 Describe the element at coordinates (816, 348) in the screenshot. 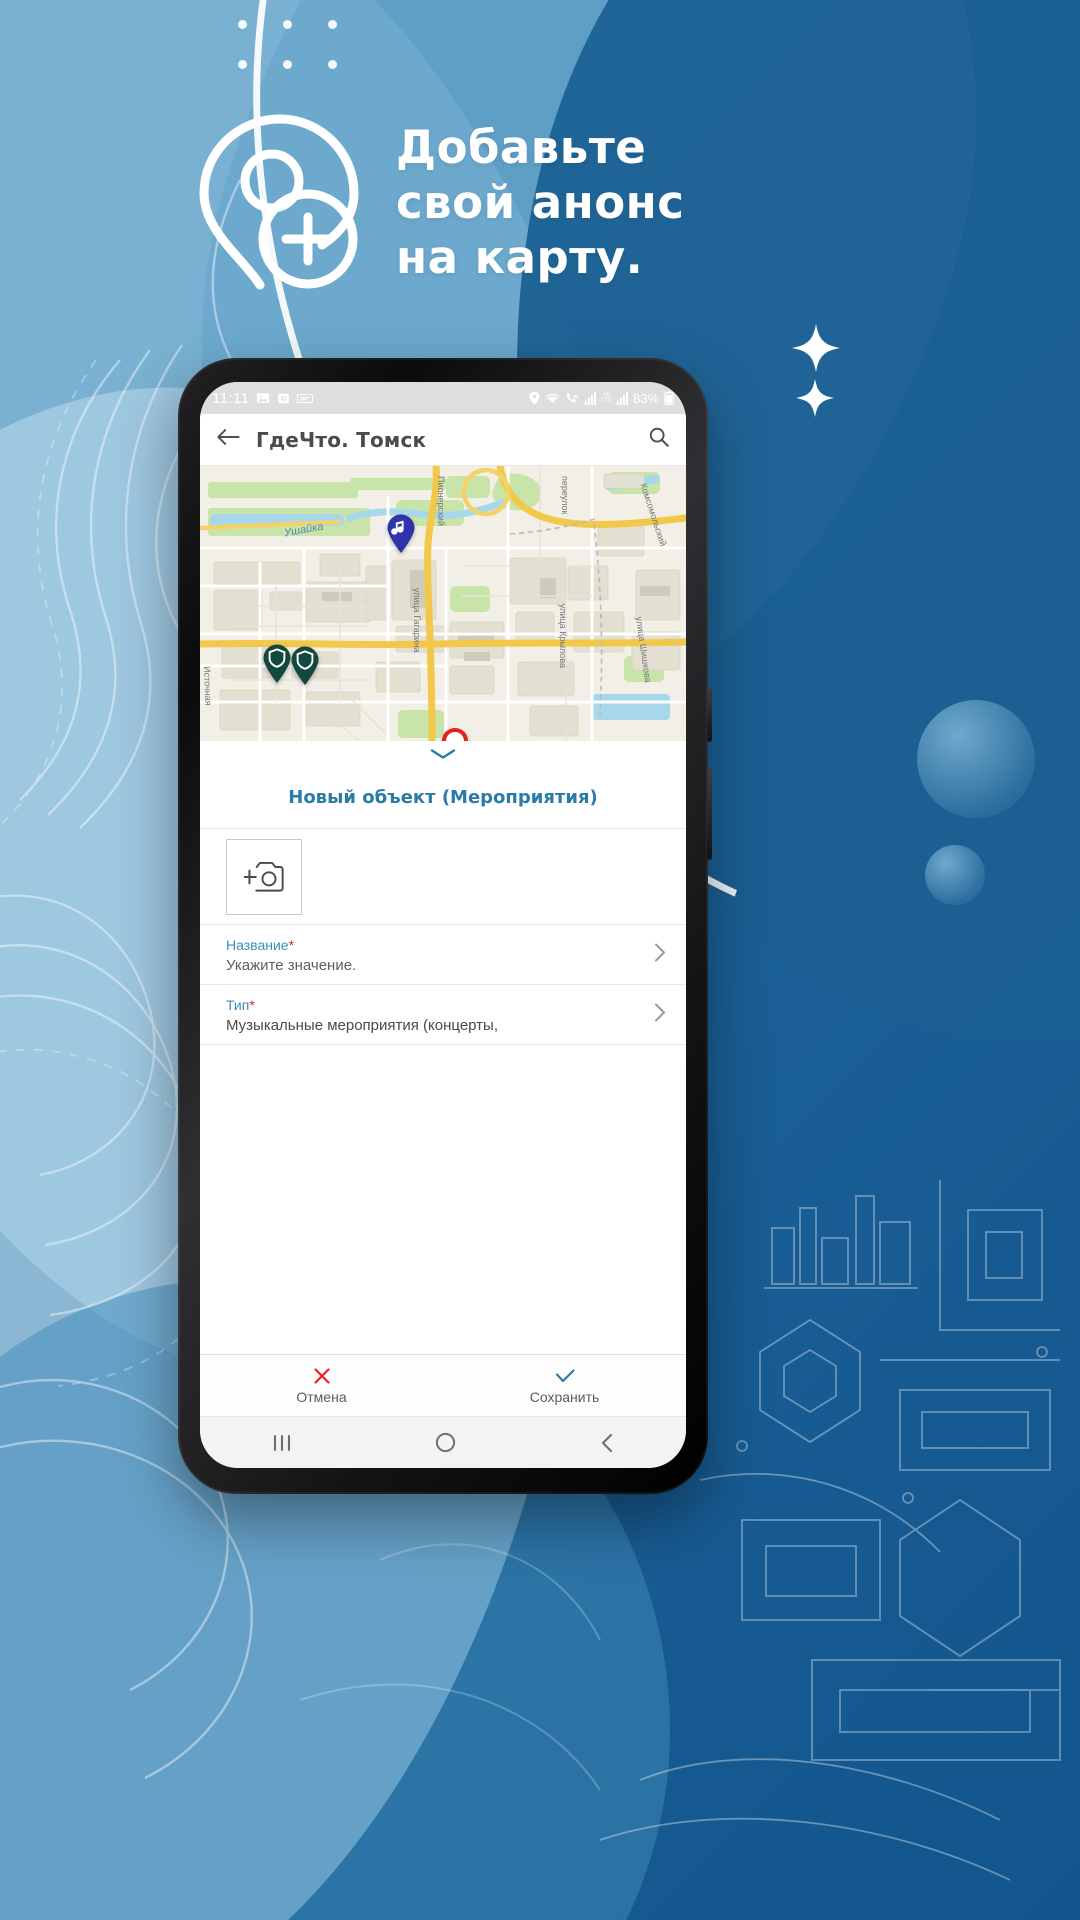

I see `sparkle-icon-large` at that location.